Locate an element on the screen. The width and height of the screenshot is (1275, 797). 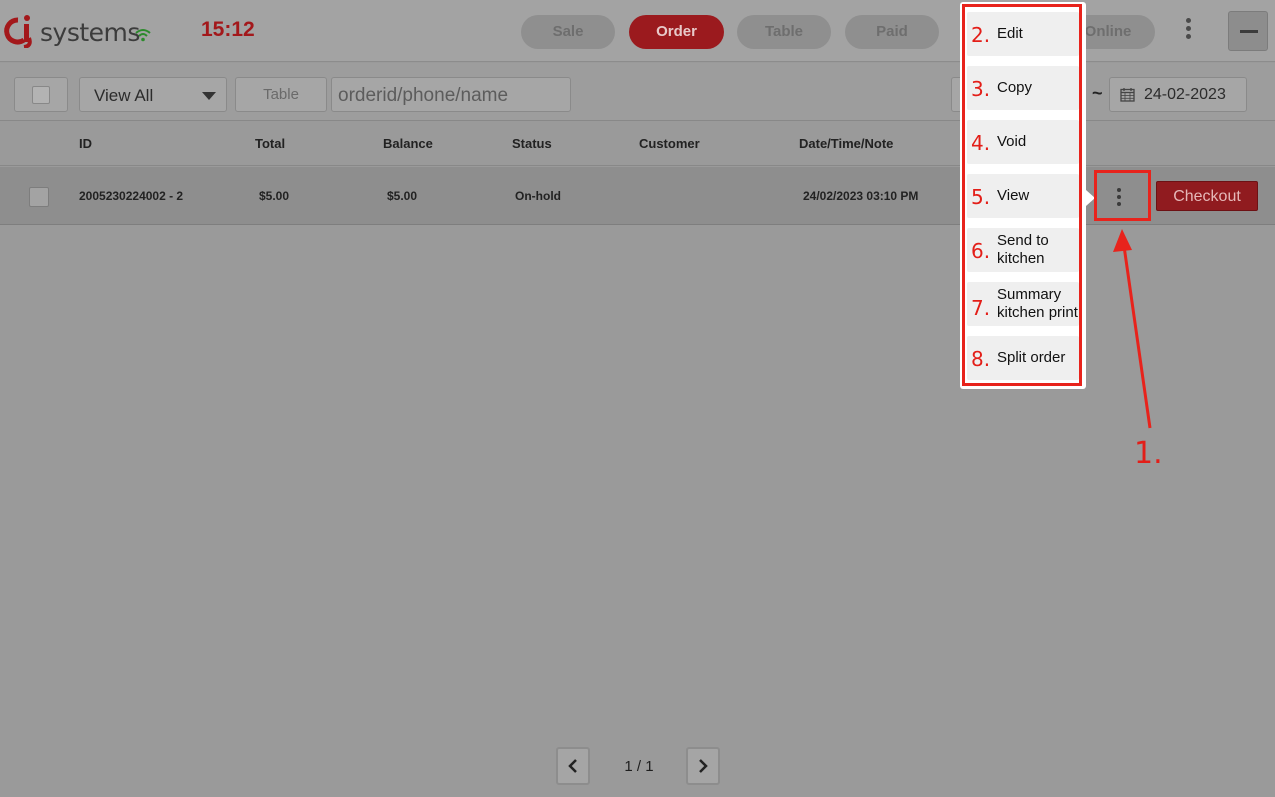
nav-sale: Sale is located at coordinates (568, 32).